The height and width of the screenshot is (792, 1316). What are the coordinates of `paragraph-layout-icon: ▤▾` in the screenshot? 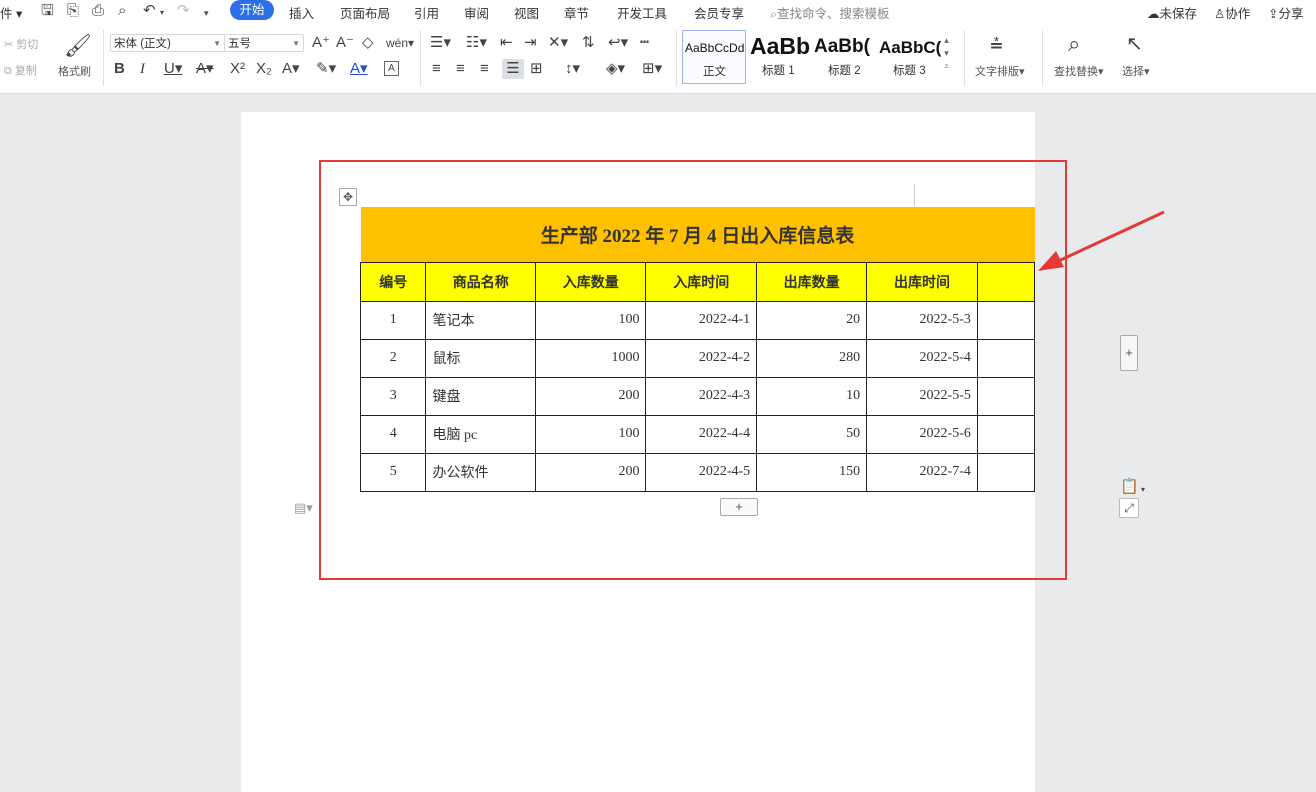 It's located at (303, 508).